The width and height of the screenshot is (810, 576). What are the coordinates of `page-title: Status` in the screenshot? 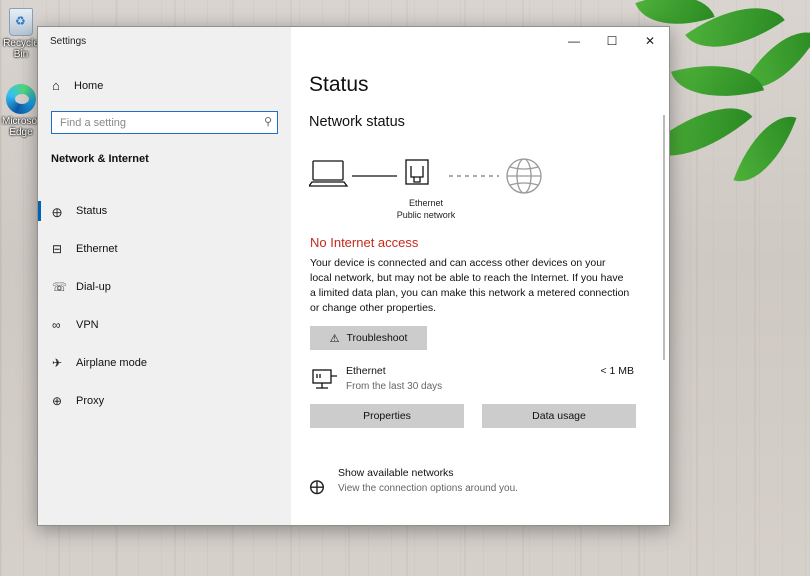 It's located at (339, 84).